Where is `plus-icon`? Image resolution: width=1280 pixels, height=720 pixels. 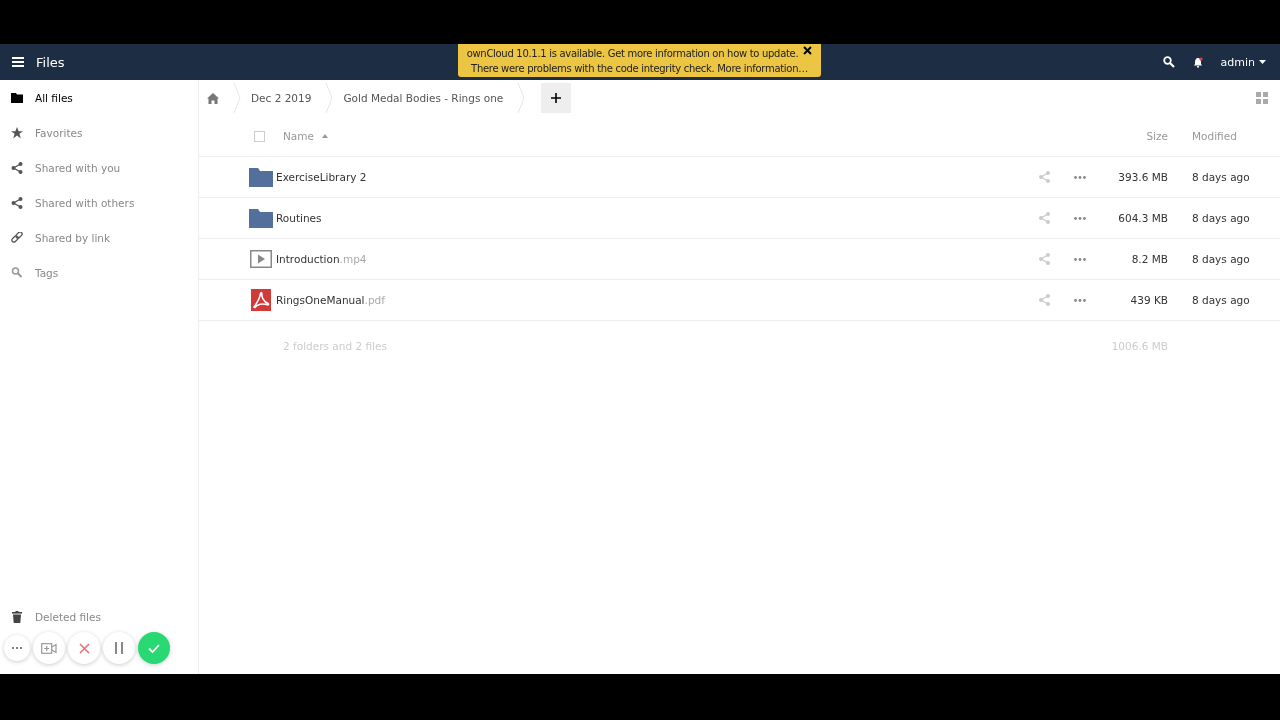 plus-icon is located at coordinates (556, 98).